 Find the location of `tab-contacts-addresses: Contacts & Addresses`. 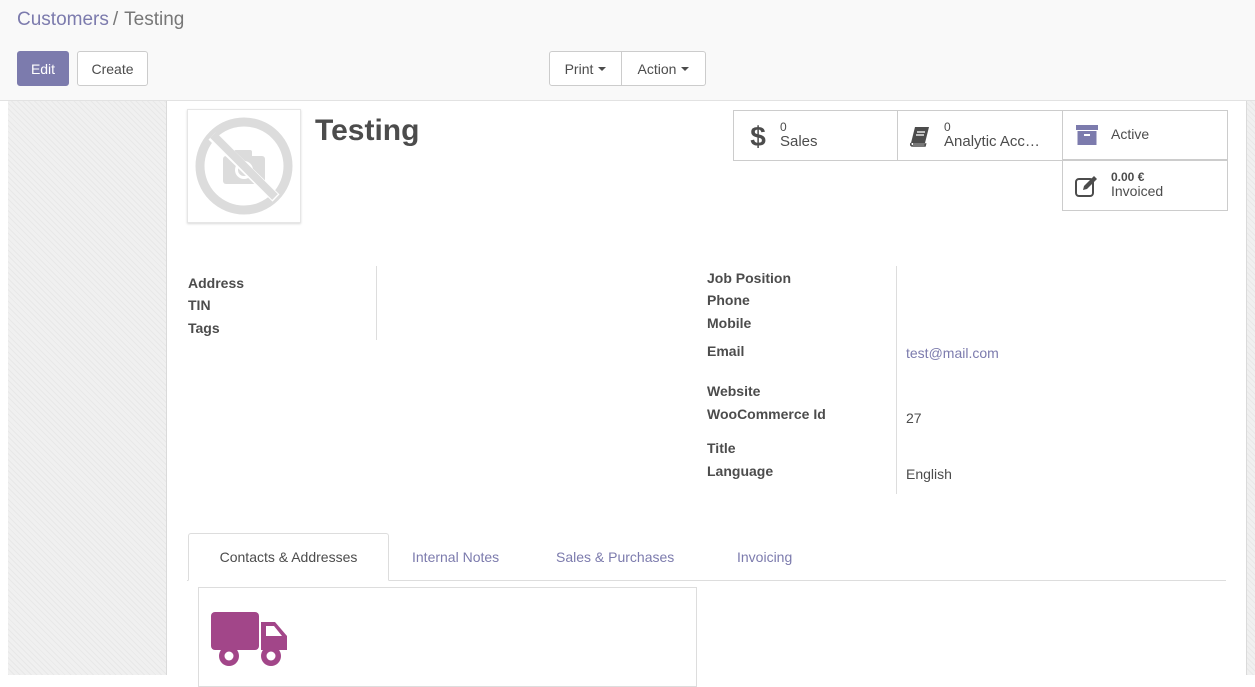

tab-contacts-addresses: Contacts & Addresses is located at coordinates (288, 557).